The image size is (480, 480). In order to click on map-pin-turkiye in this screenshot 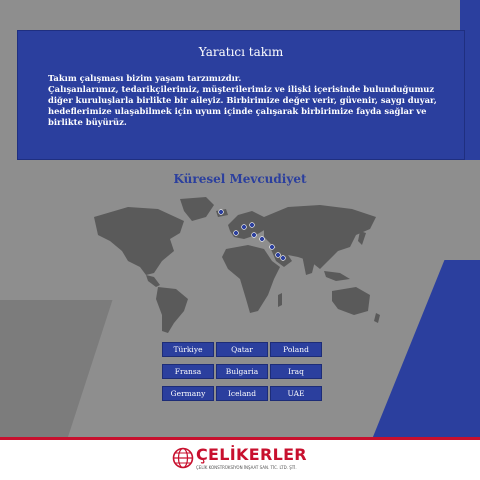, I will do `click(262, 239)`.